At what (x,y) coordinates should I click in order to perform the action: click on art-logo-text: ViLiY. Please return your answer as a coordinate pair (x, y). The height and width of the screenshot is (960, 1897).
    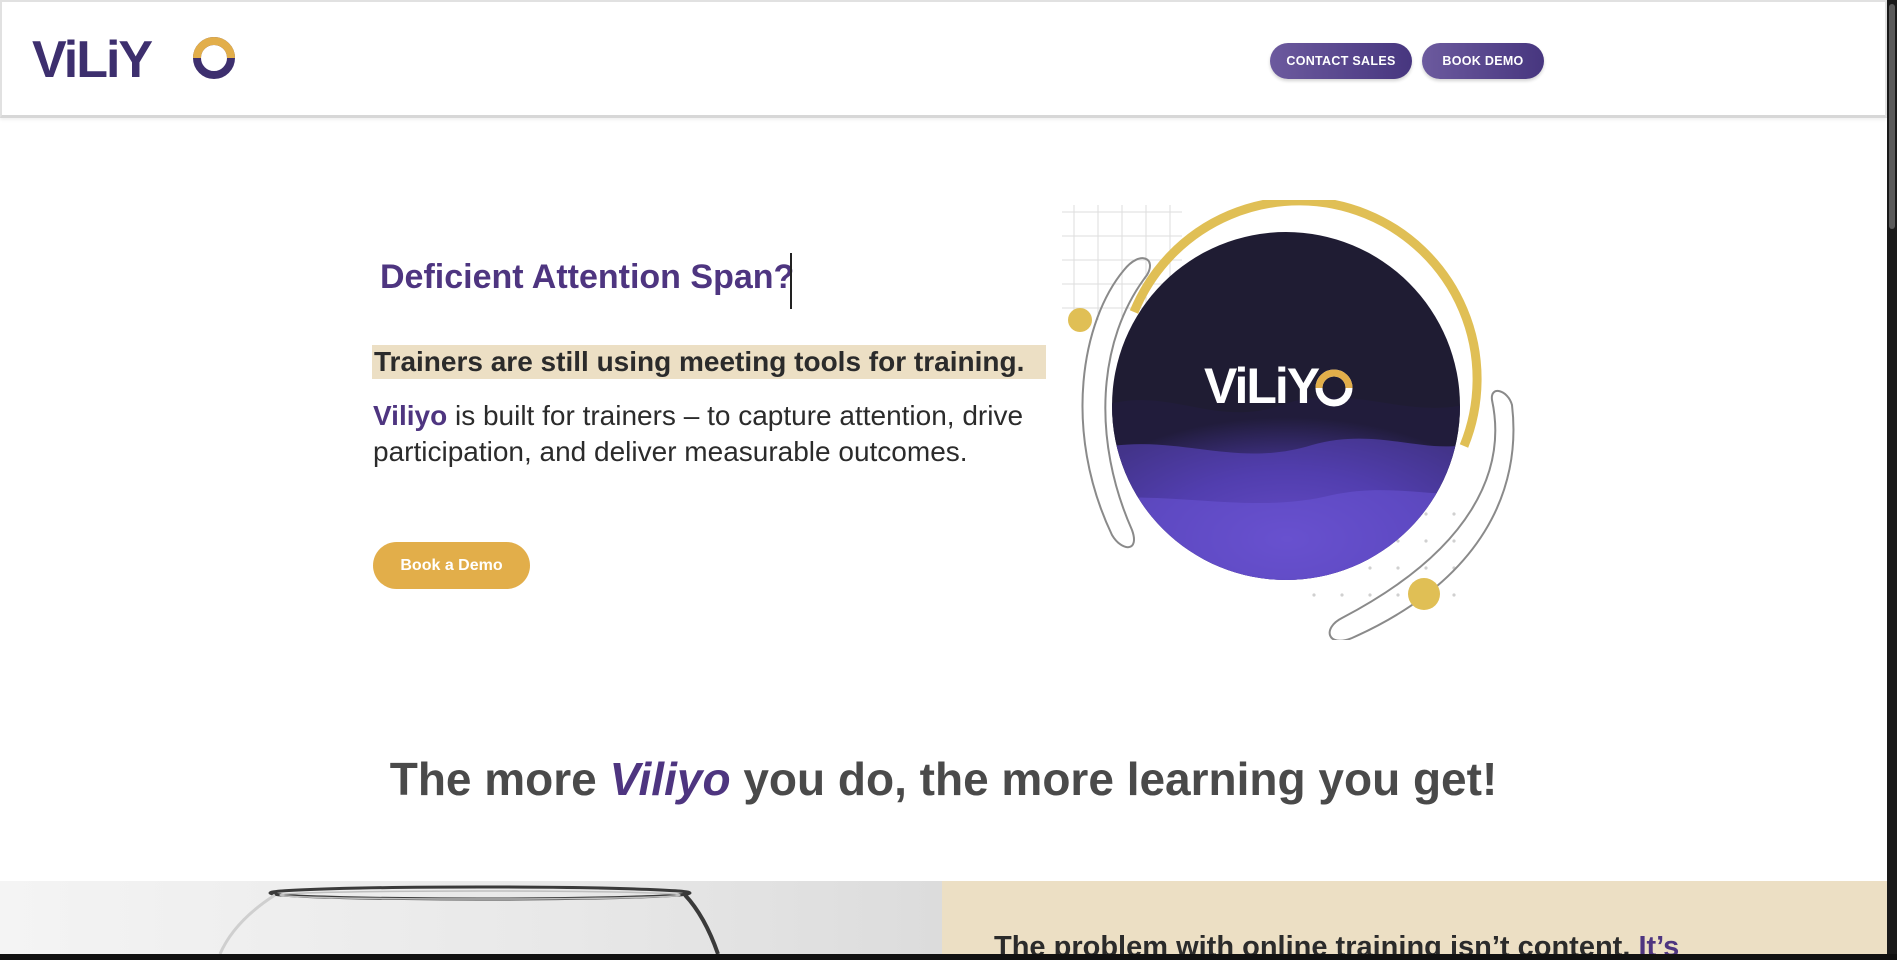
    Looking at the image, I should click on (1262, 386).